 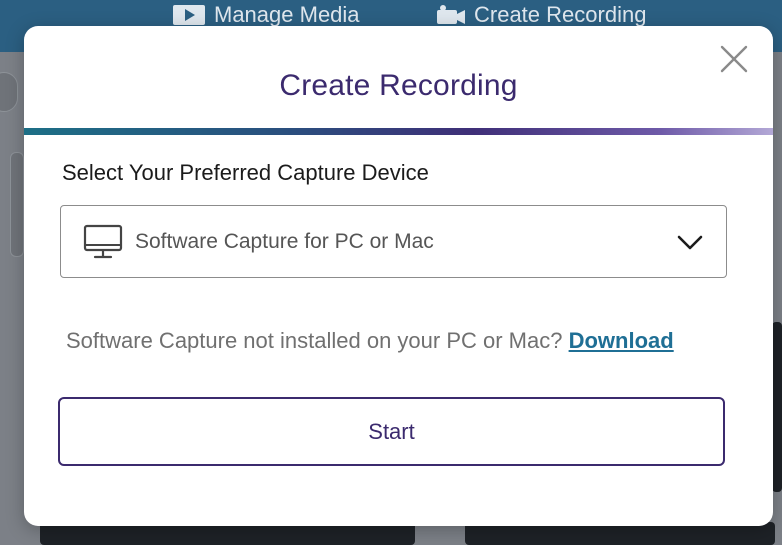 I want to click on nav-manage-media: Manage Media, so click(x=266, y=15).